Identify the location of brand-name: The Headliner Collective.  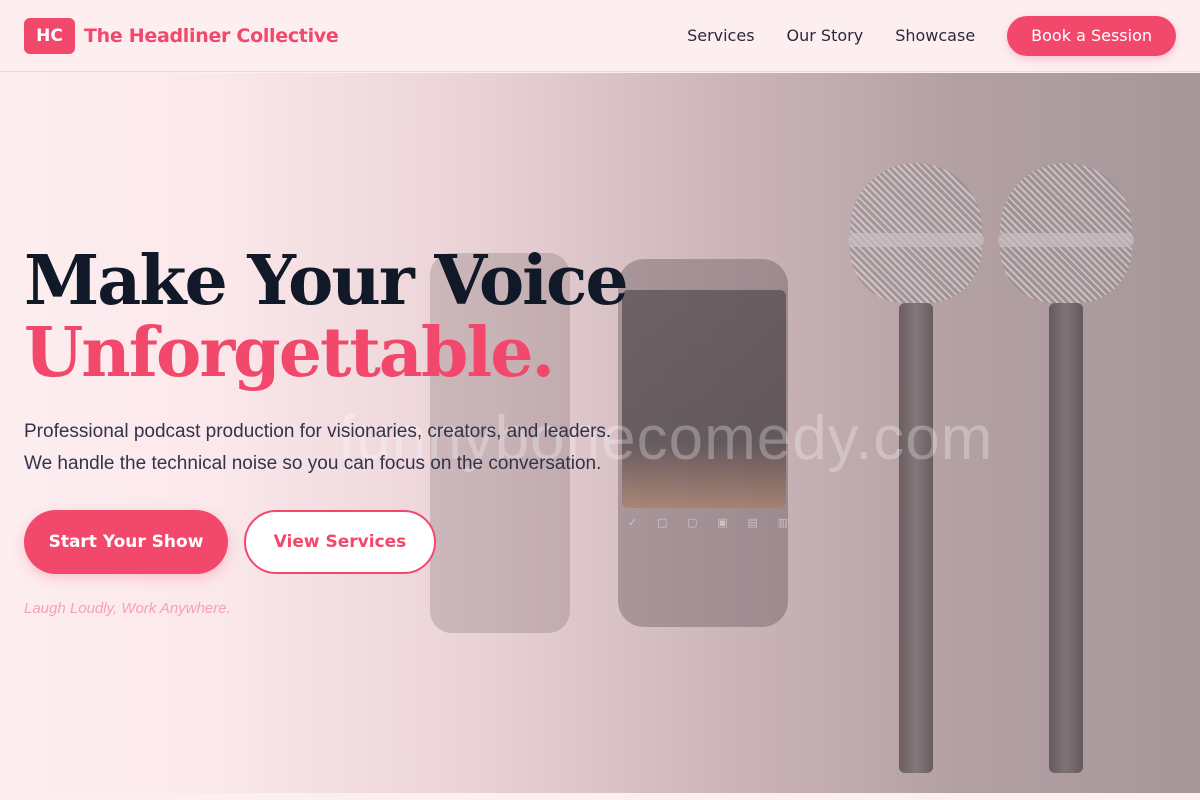
(211, 36).